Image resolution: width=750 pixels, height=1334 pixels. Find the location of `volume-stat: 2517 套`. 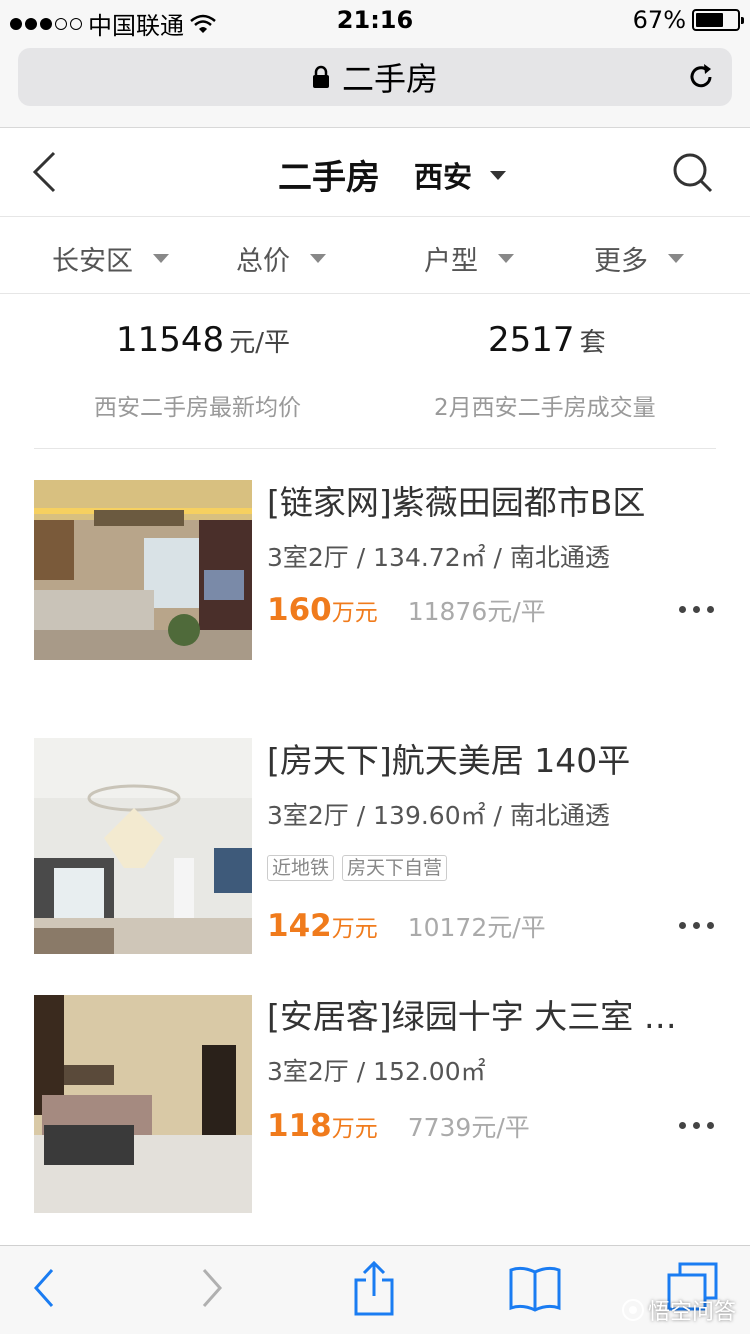

volume-stat: 2517 套 is located at coordinates (547, 340).